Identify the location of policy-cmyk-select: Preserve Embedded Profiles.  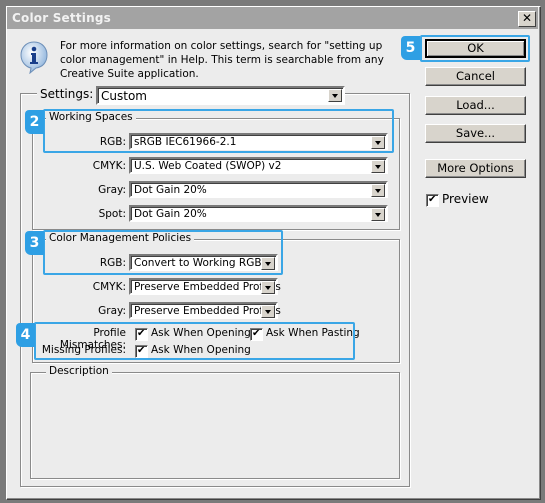
(205, 286).